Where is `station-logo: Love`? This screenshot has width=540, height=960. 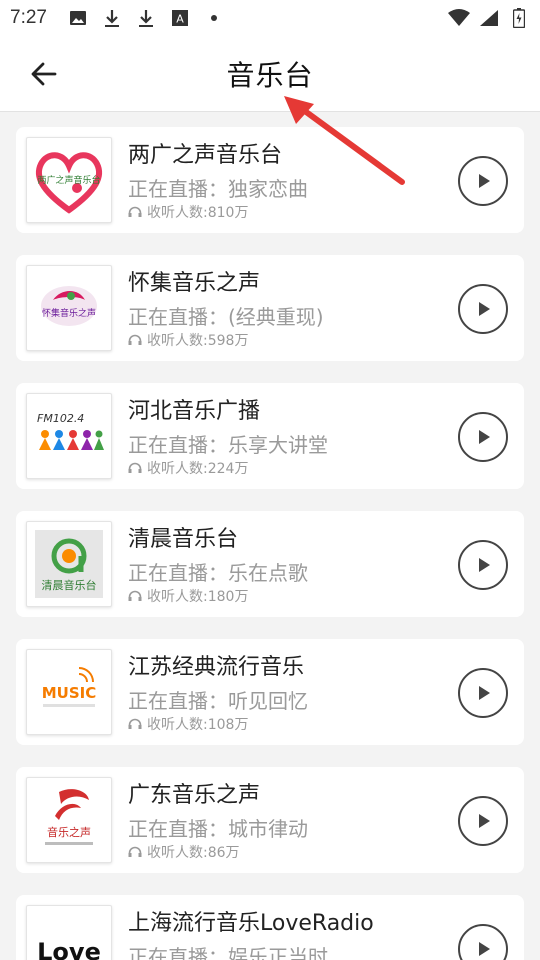
station-logo: Love is located at coordinates (69, 932).